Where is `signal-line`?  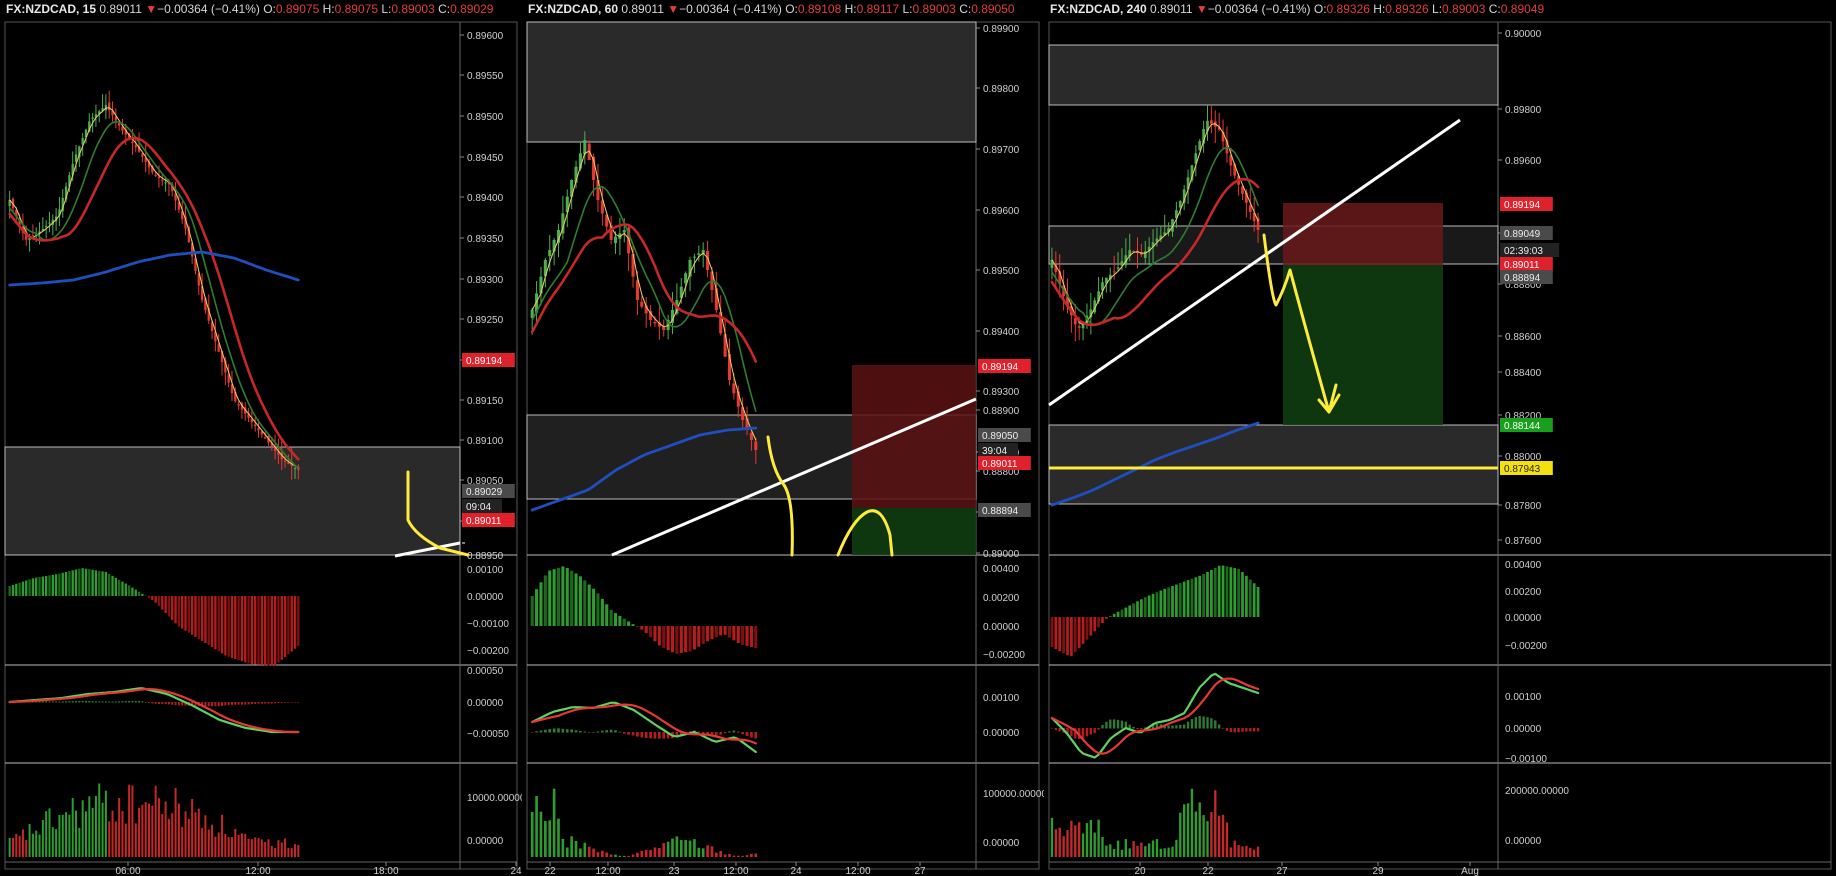 signal-line is located at coordinates (1155, 716).